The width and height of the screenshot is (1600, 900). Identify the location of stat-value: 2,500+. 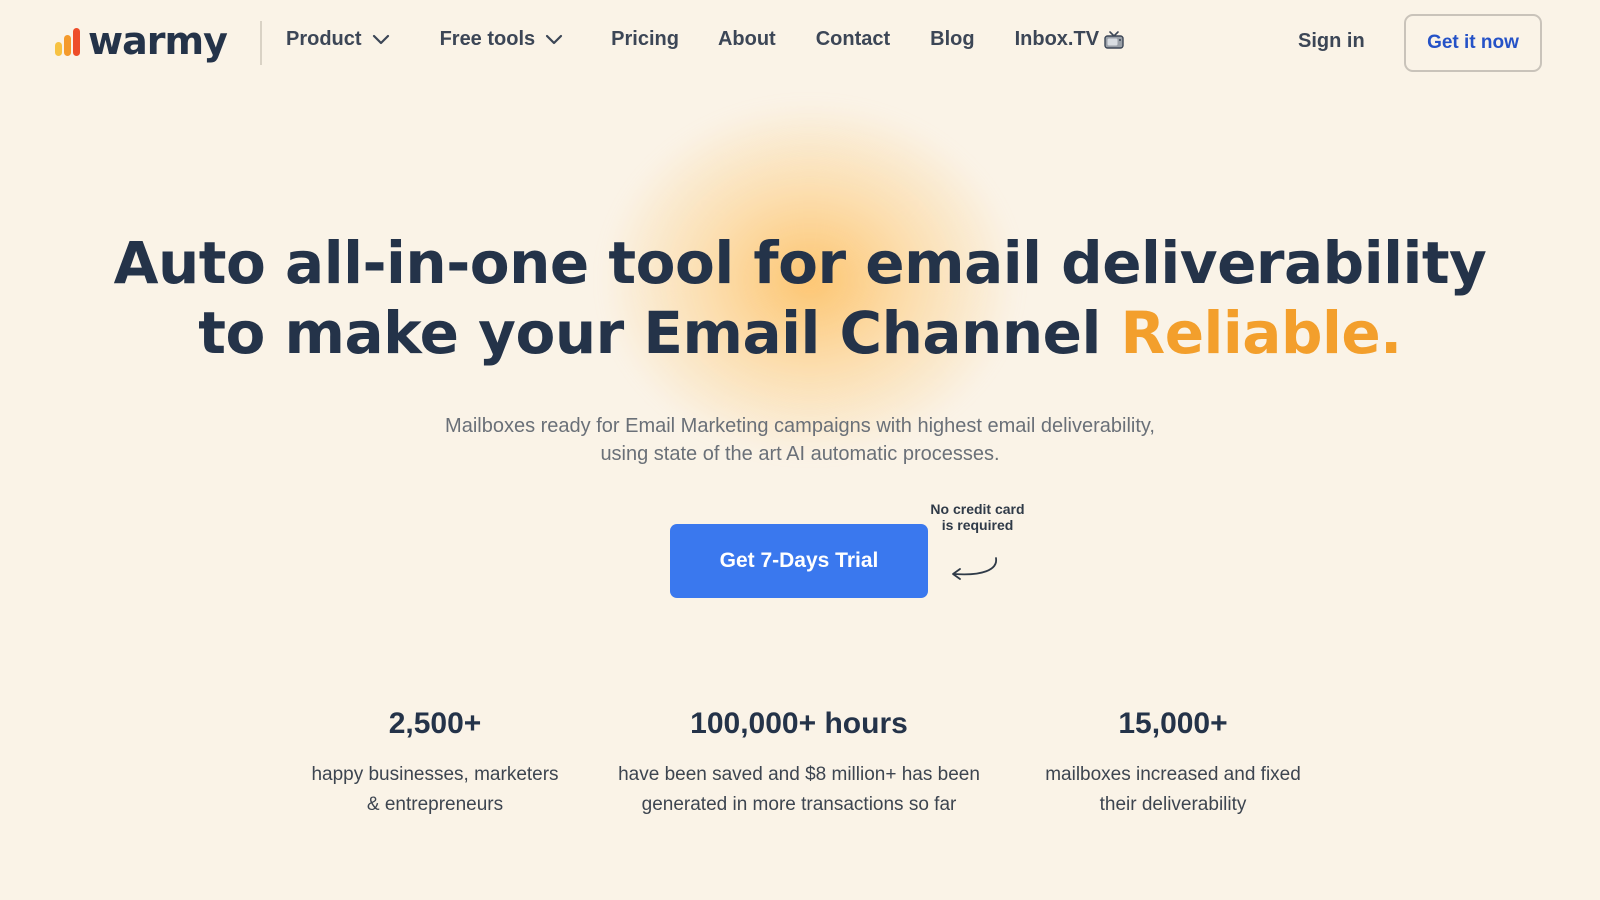
(435, 723).